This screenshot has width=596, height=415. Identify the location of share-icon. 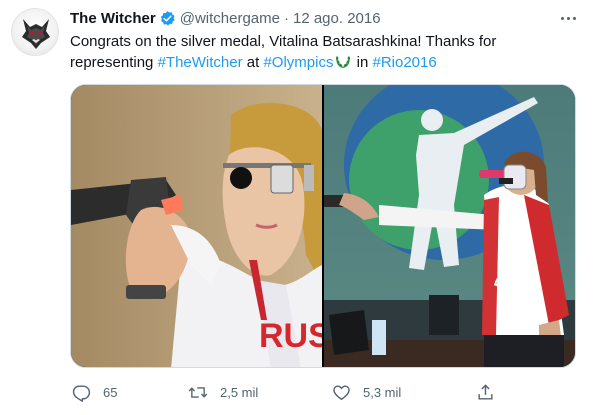
(485, 391).